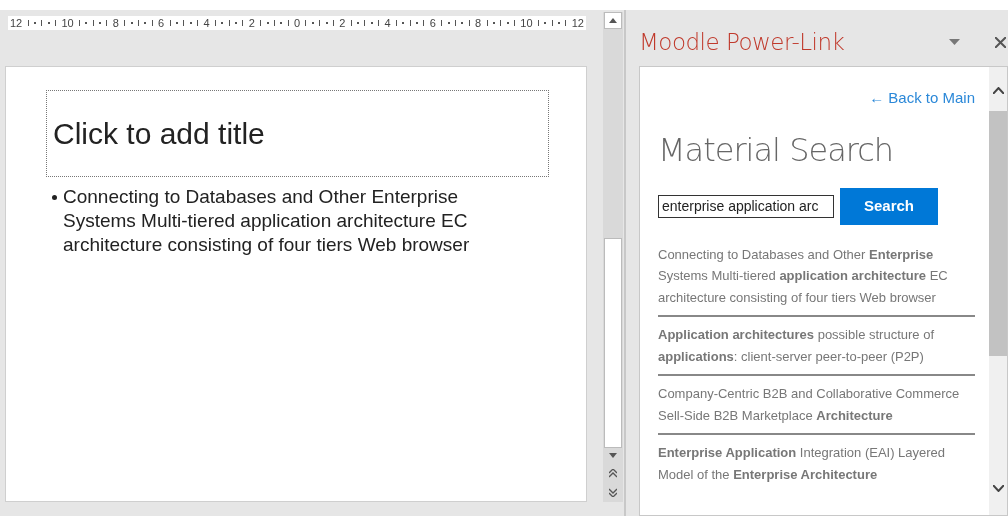 This screenshot has width=1008, height=516. What do you see at coordinates (954, 42) in the screenshot?
I see `dropdown-icon` at bounding box center [954, 42].